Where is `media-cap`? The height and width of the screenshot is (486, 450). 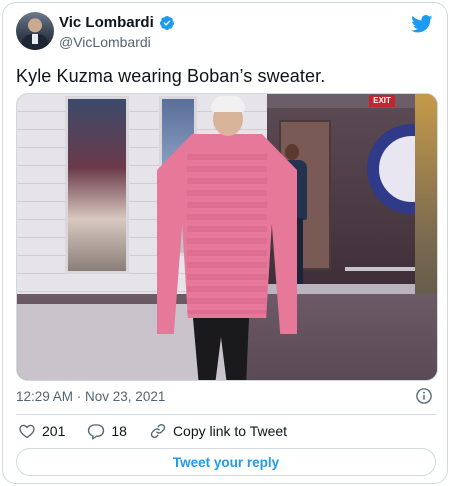
media-cap is located at coordinates (228, 104).